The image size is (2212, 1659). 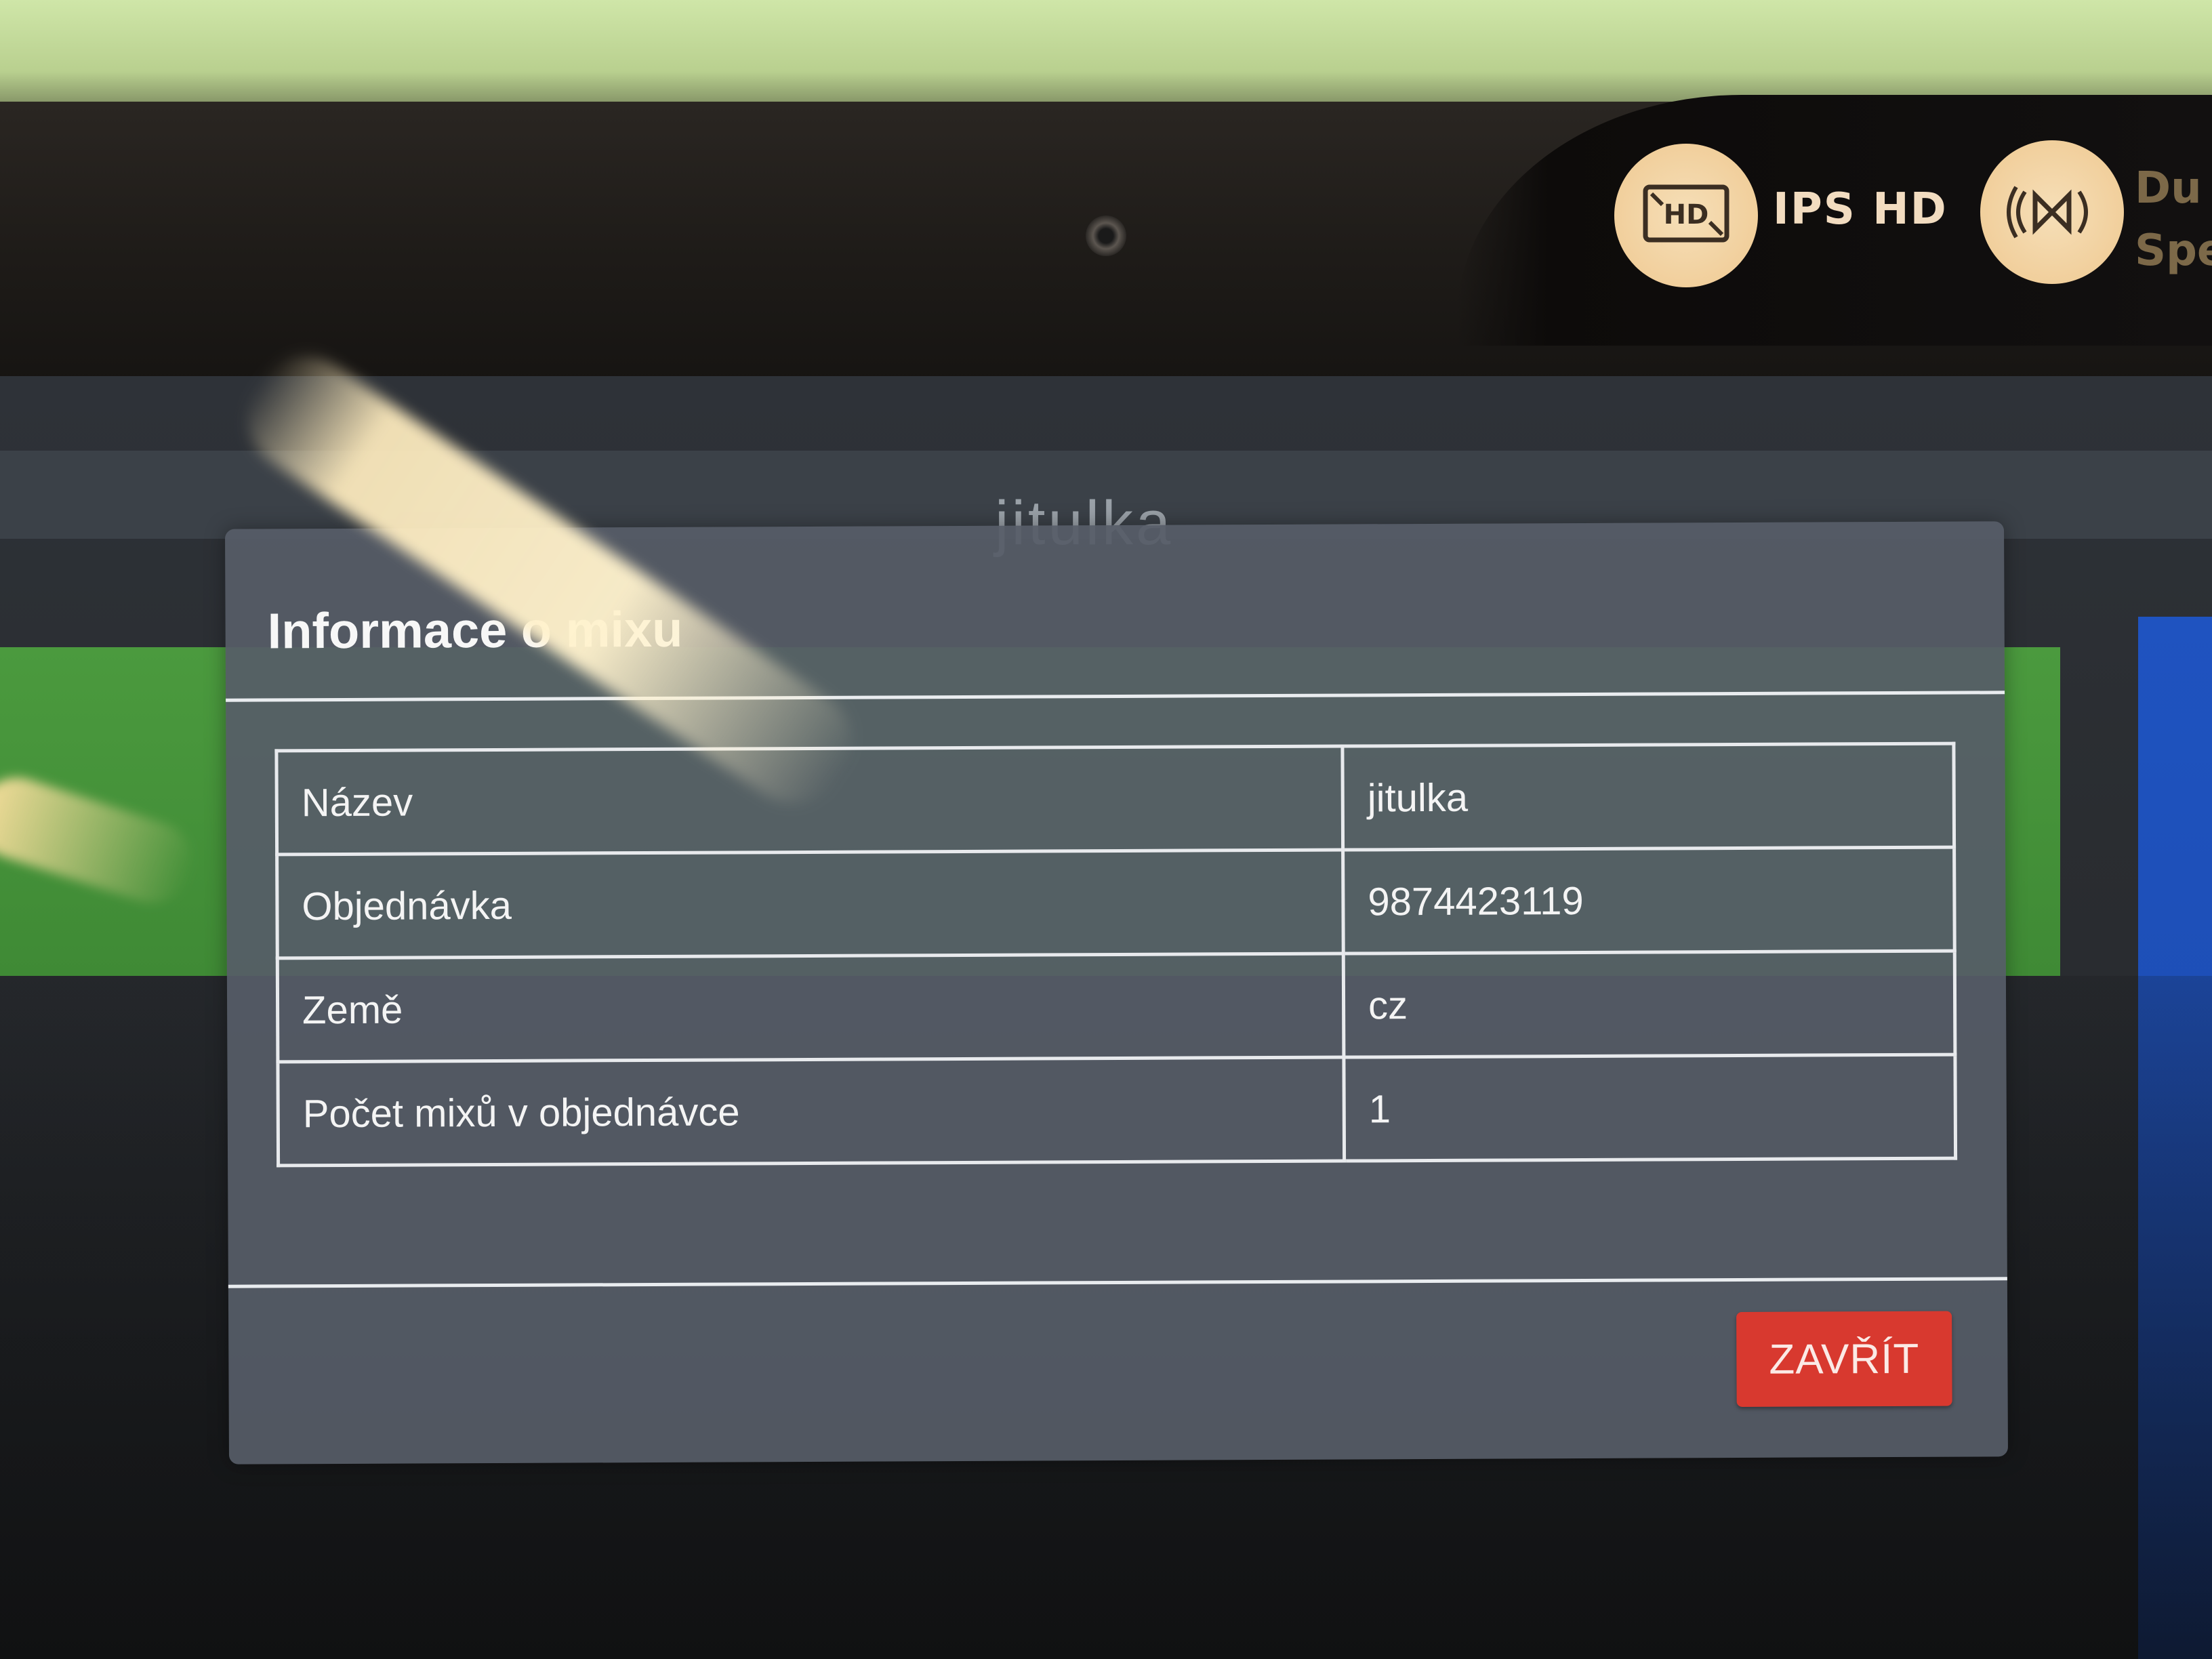 I want to click on speaker-label-partial: Du Spe, so click(x=2173, y=220).